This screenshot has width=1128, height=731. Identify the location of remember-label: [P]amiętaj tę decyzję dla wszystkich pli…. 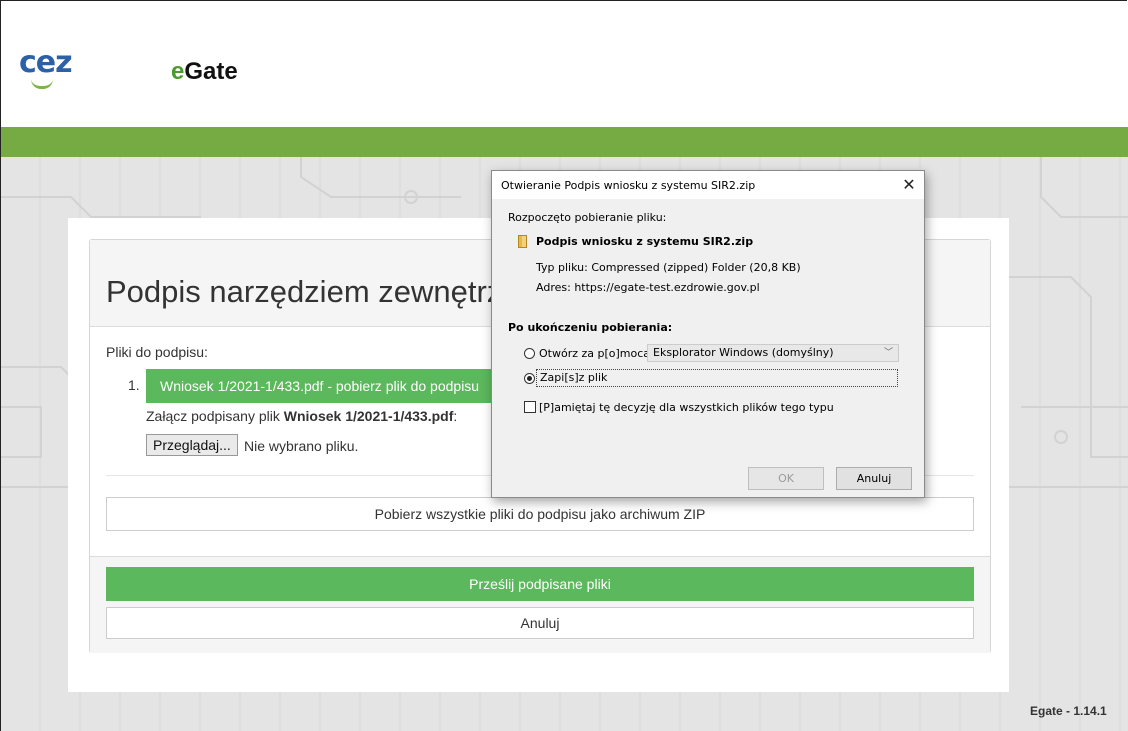
(686, 407).